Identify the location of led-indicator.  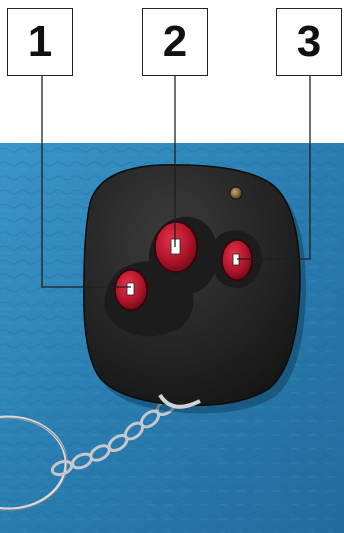
(236, 193).